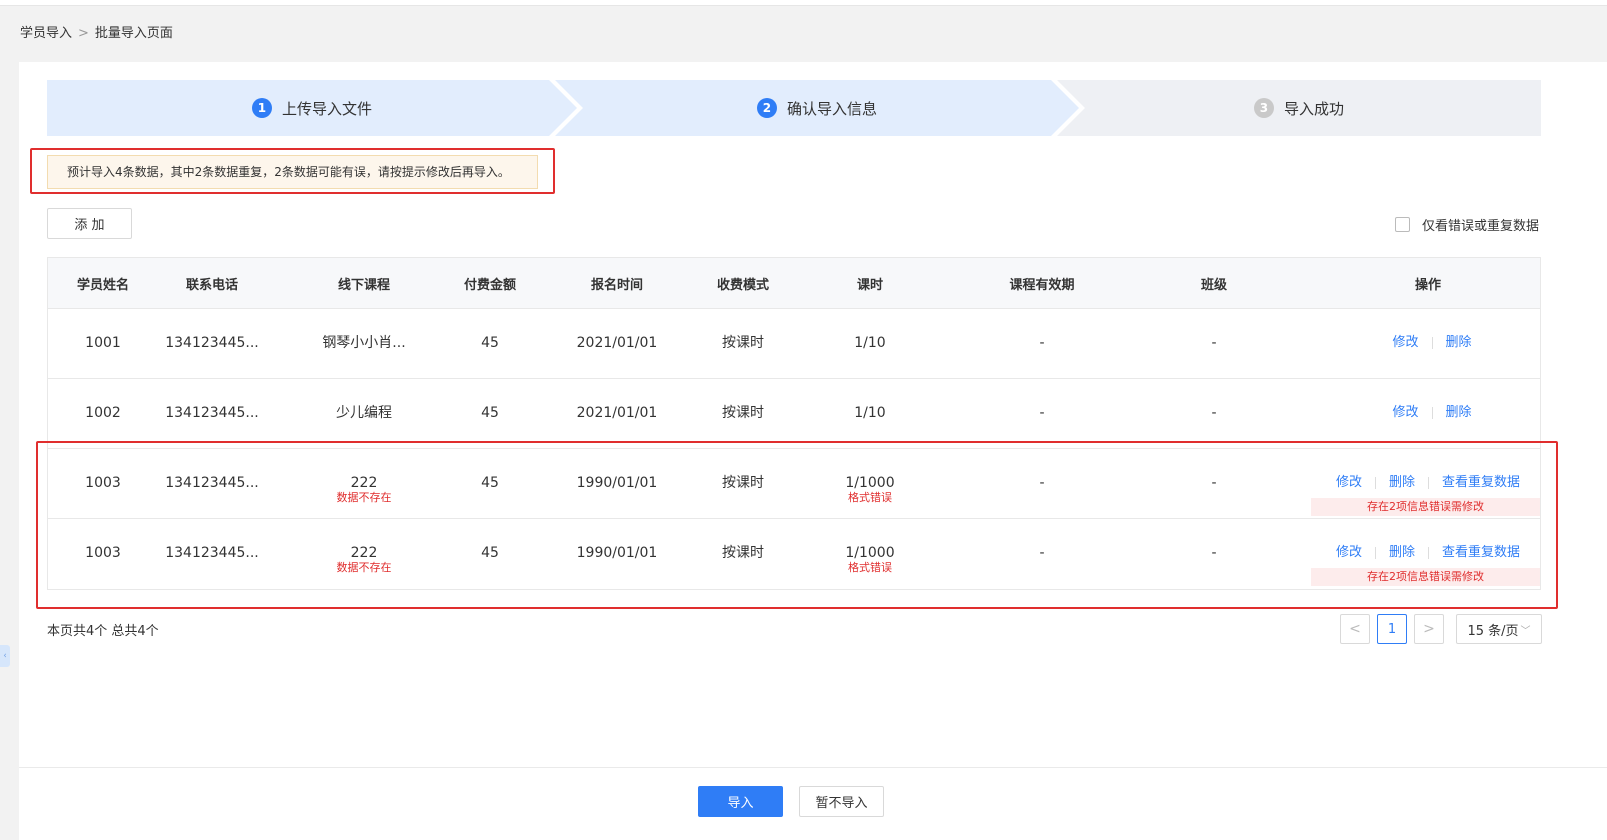  Describe the element at coordinates (1493, 631) in the screenshot. I see `page-size-value: 15 条/页` at that location.